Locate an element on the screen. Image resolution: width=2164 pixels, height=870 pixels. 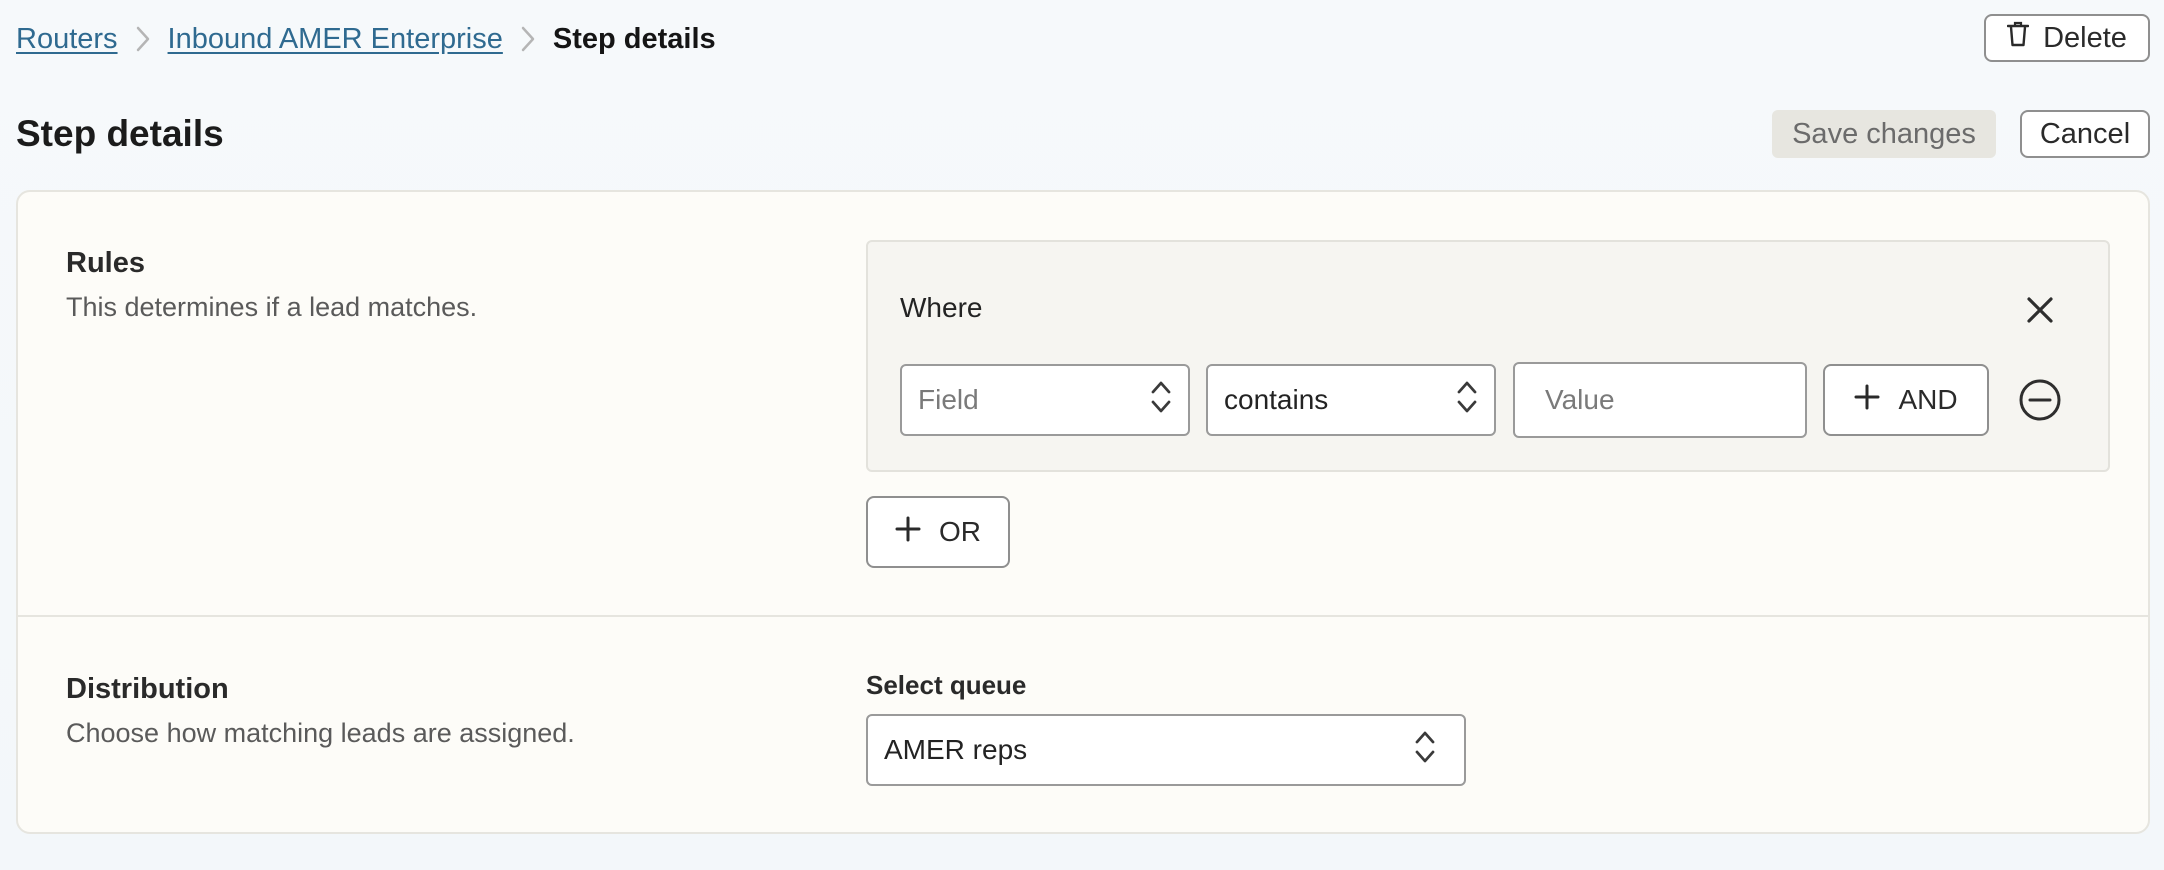
add-or-button: OR is located at coordinates (938, 532).